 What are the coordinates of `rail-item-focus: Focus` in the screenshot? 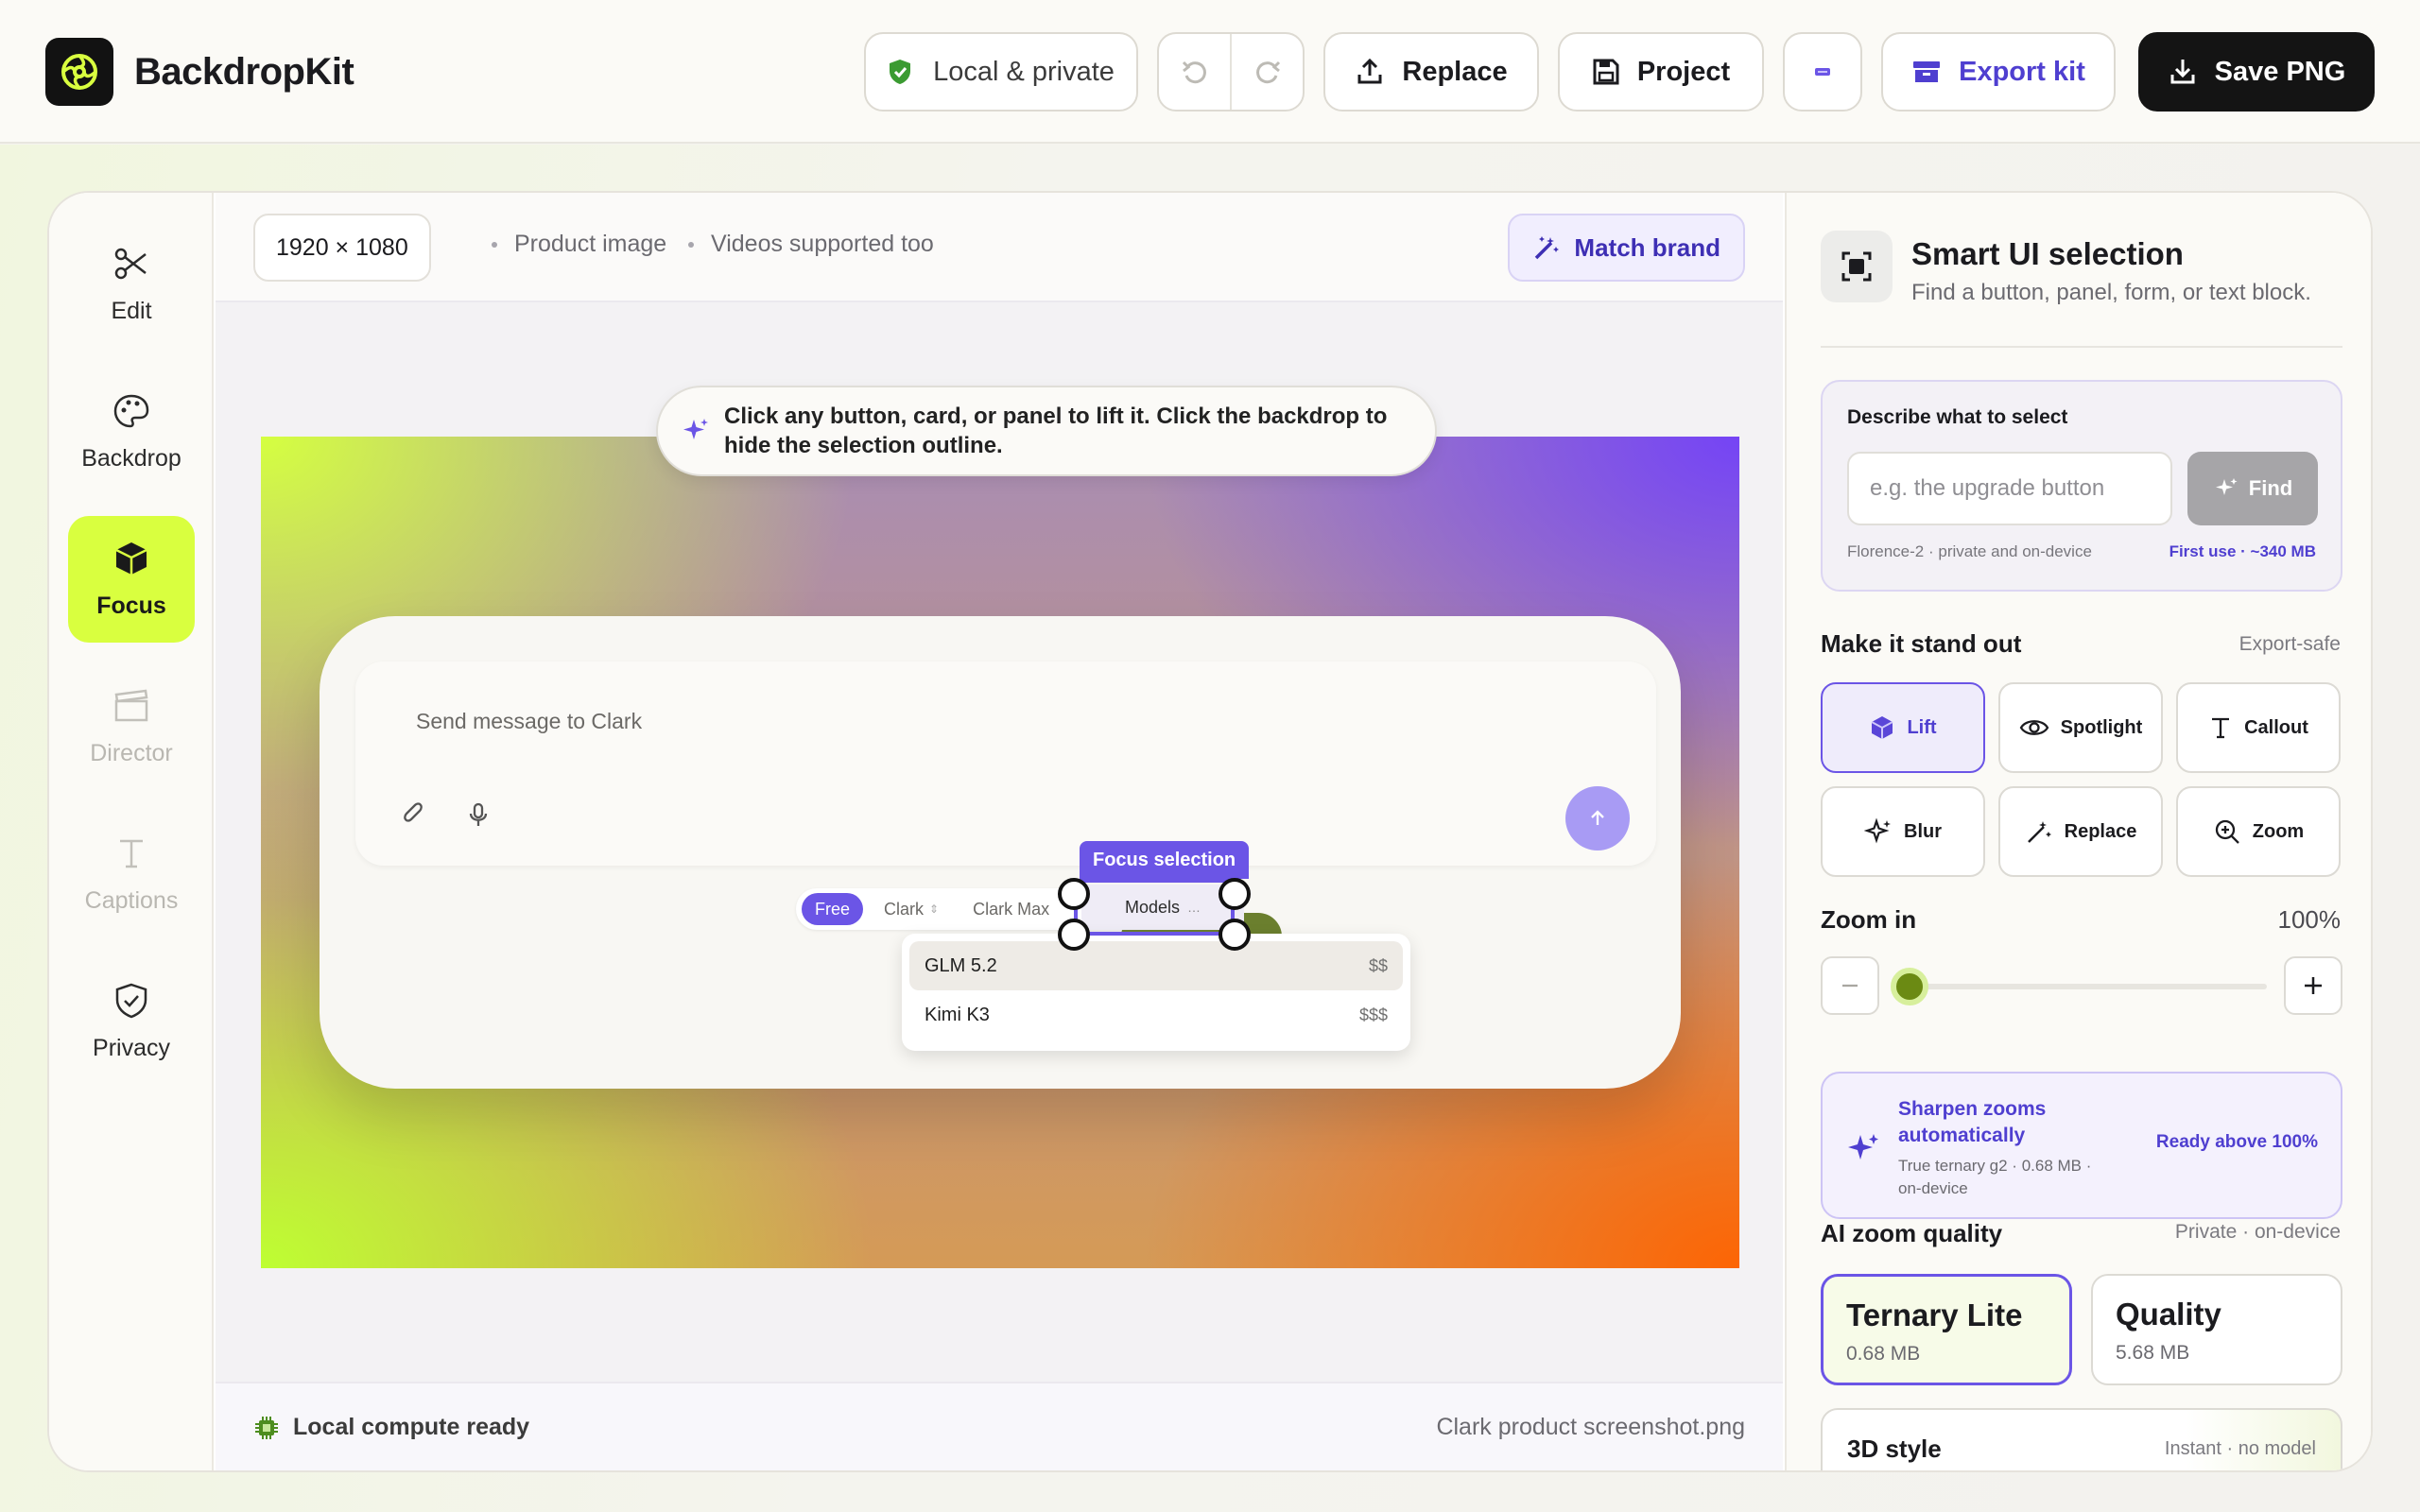 It's located at (131, 579).